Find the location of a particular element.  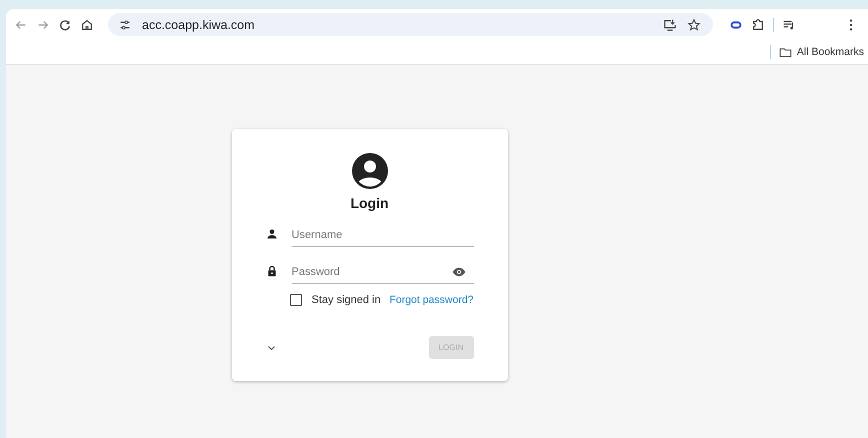

all-bookmarks-button: All Bookmarks is located at coordinates (821, 52).